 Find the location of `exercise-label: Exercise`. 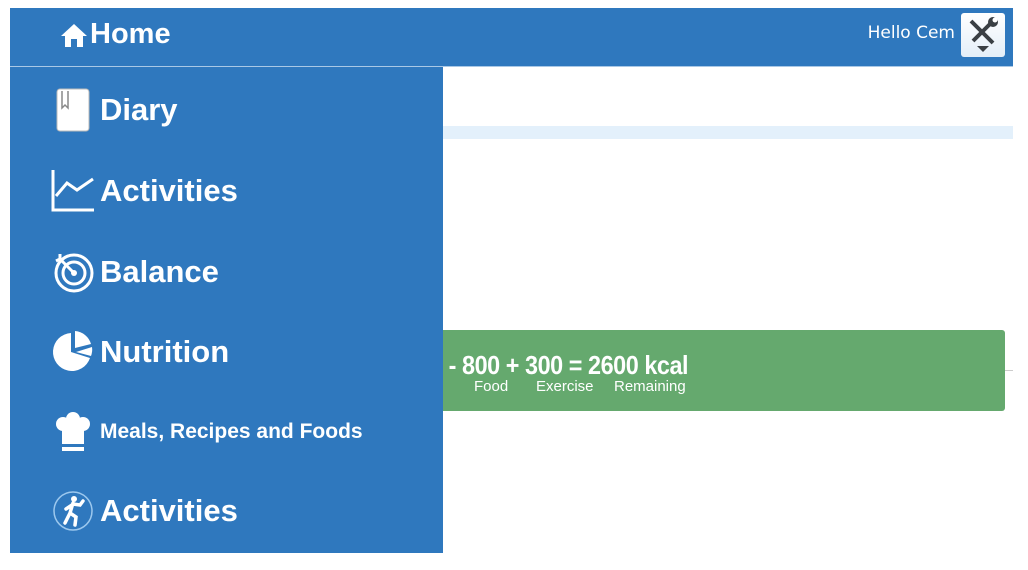

exercise-label: Exercise is located at coordinates (565, 386).